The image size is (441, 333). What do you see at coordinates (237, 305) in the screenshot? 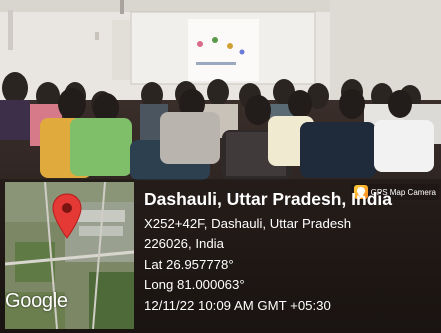
I see `datetime-value: 12/11/22 10:09 AM GMT +05:30` at bounding box center [237, 305].